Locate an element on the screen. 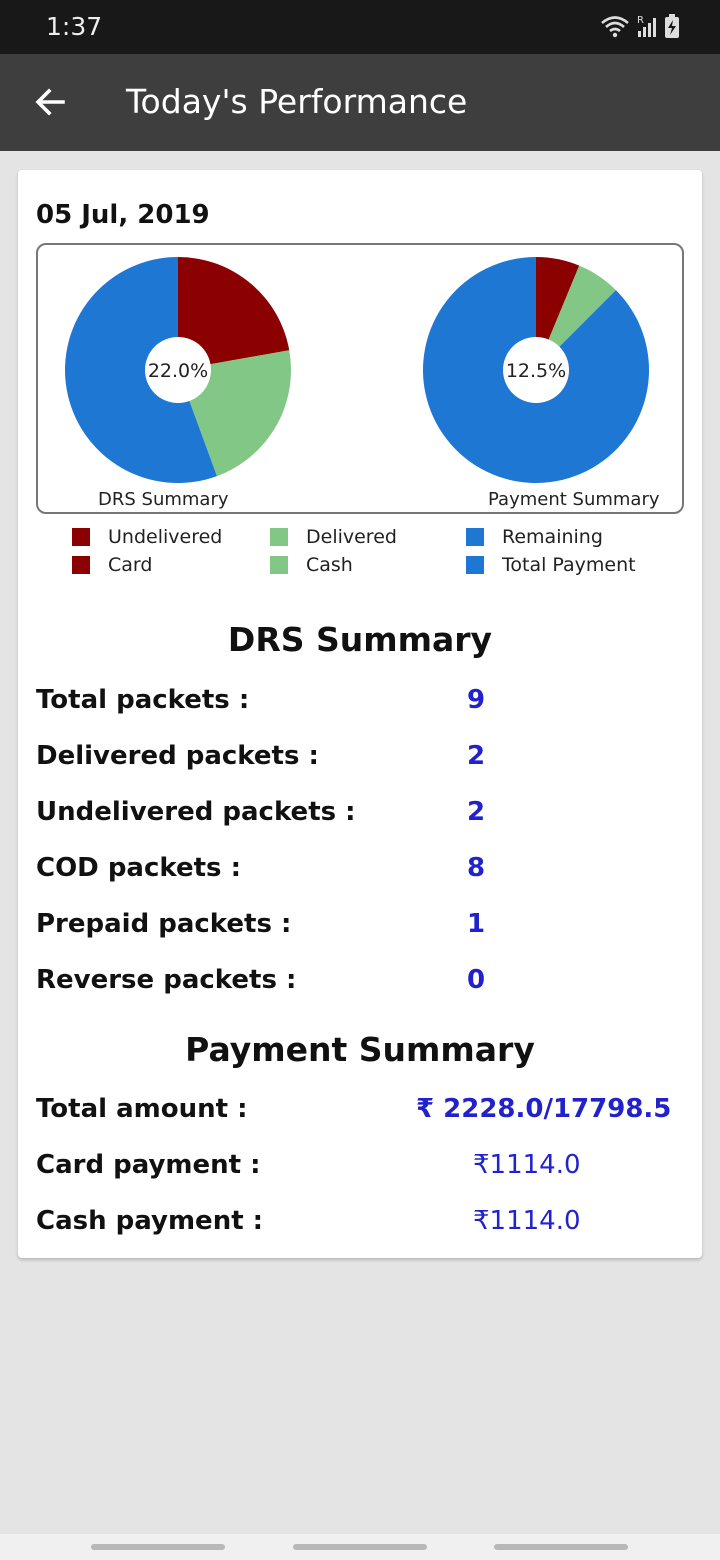 The width and height of the screenshot is (720, 1560). back-button is located at coordinates (50, 102).